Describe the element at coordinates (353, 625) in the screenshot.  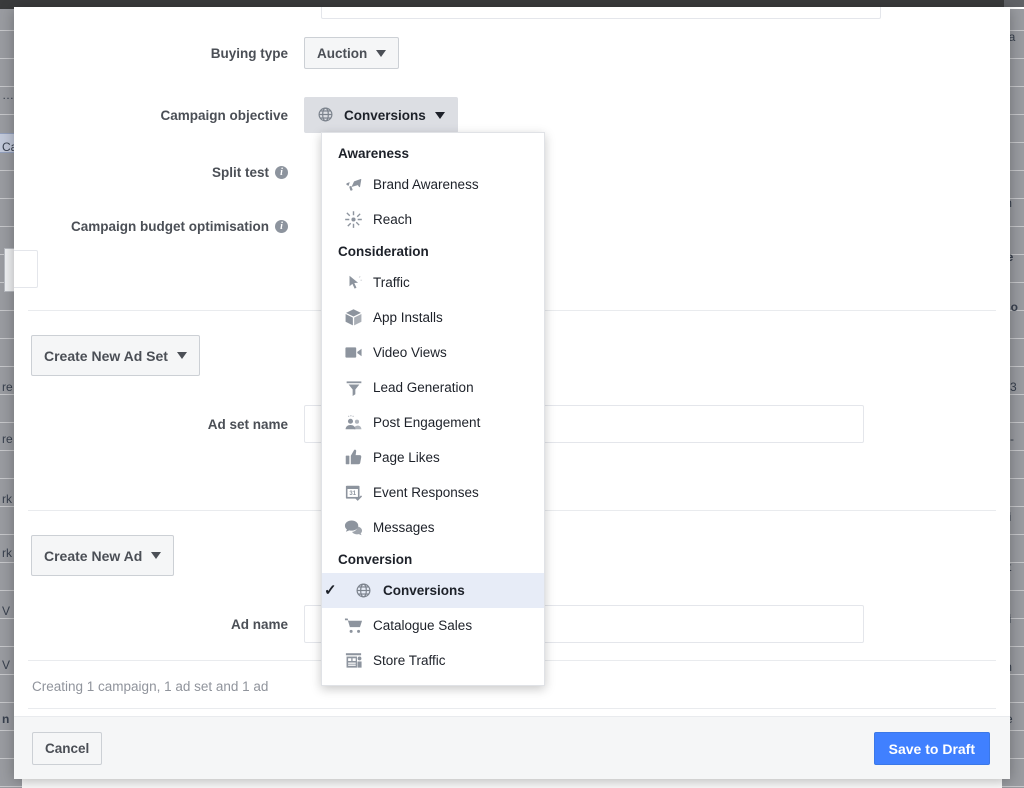
I see `shopping-trolley-icon` at that location.